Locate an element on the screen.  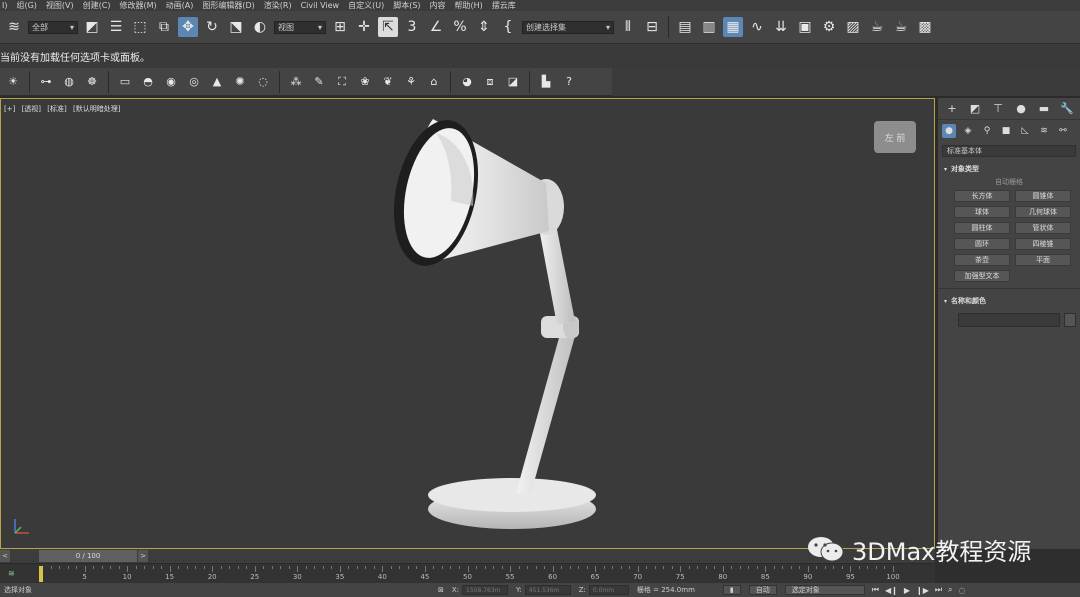
menu-item: 组(G) is located at coordinates (30, 5).